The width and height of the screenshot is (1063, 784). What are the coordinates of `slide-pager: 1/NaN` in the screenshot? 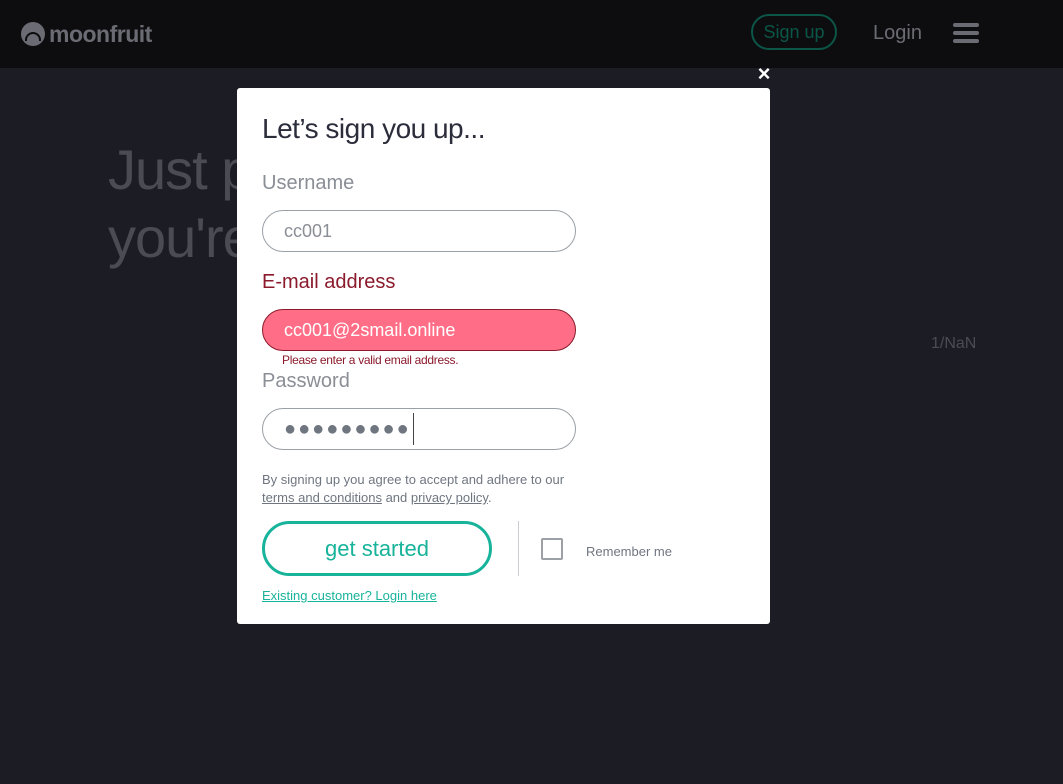 It's located at (954, 343).